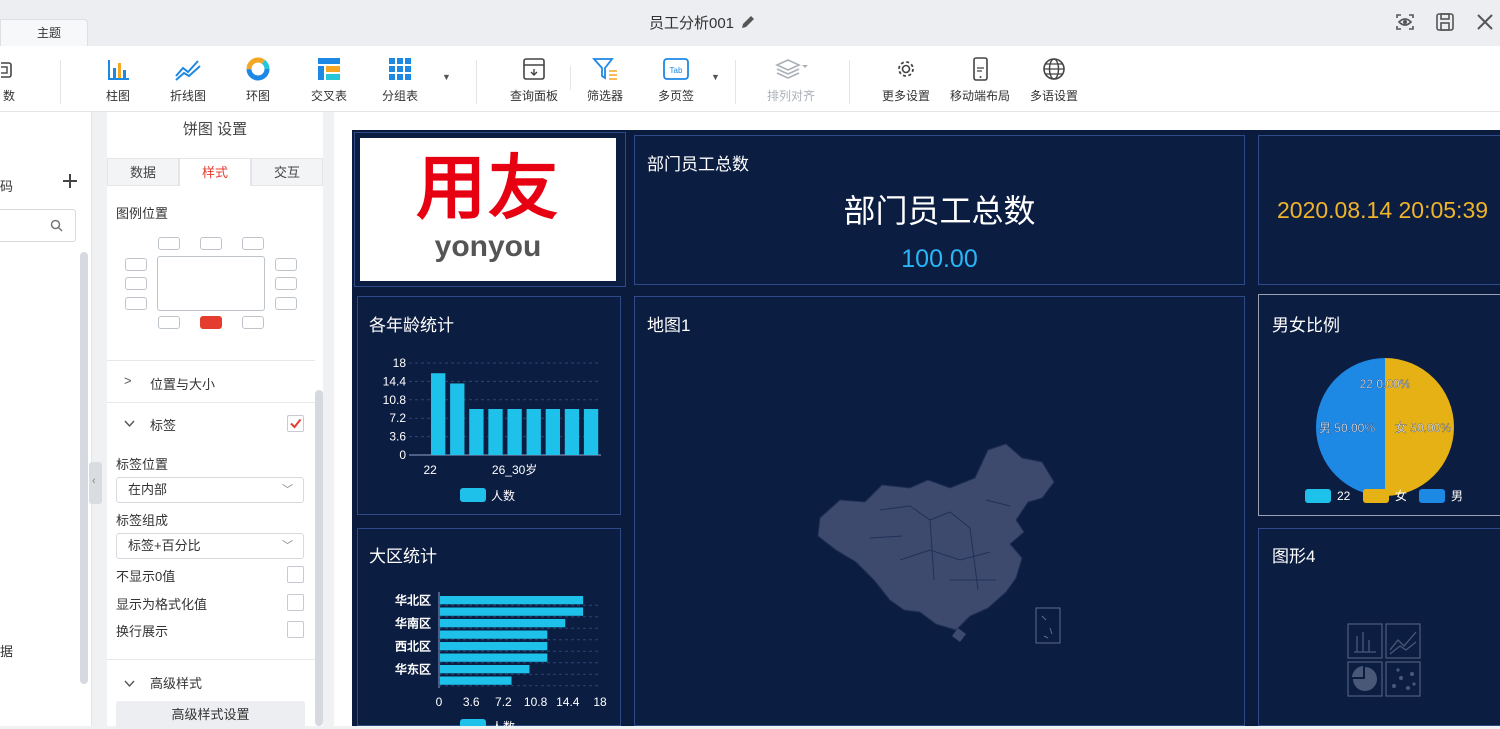 Image resolution: width=1500 pixels, height=729 pixels. I want to click on toolbar-filter: 筛选器, so click(605, 80).